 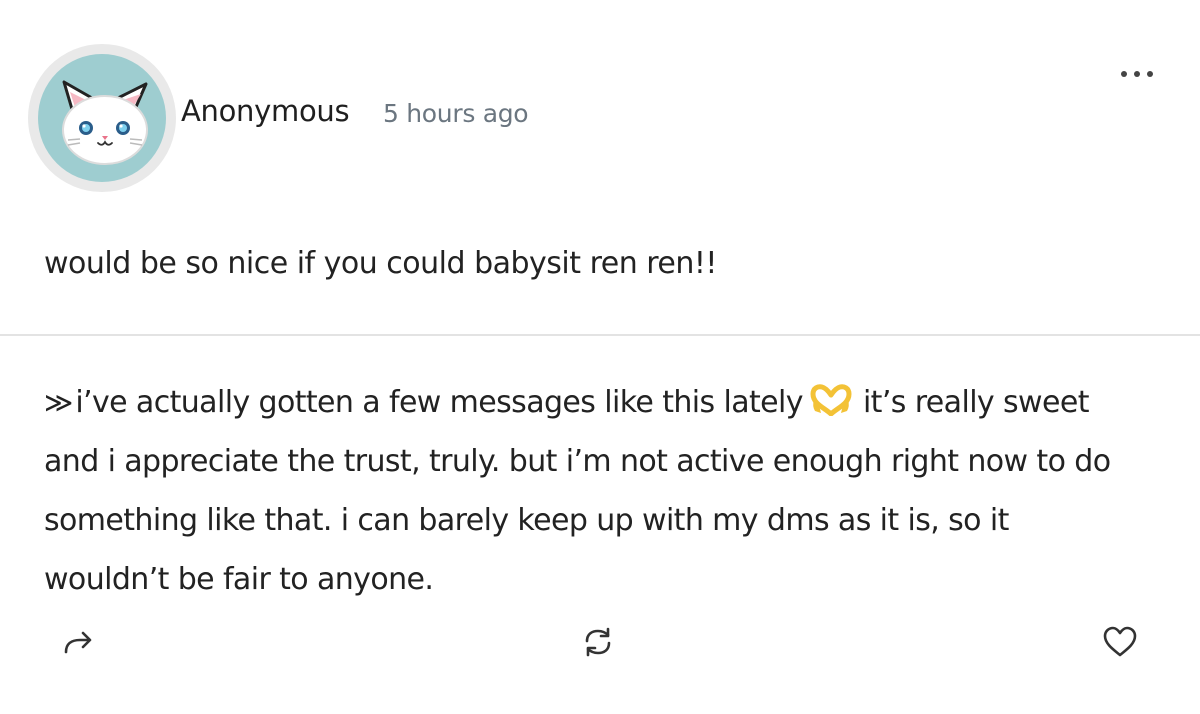 What do you see at coordinates (600, 335) in the screenshot?
I see `divider` at bounding box center [600, 335].